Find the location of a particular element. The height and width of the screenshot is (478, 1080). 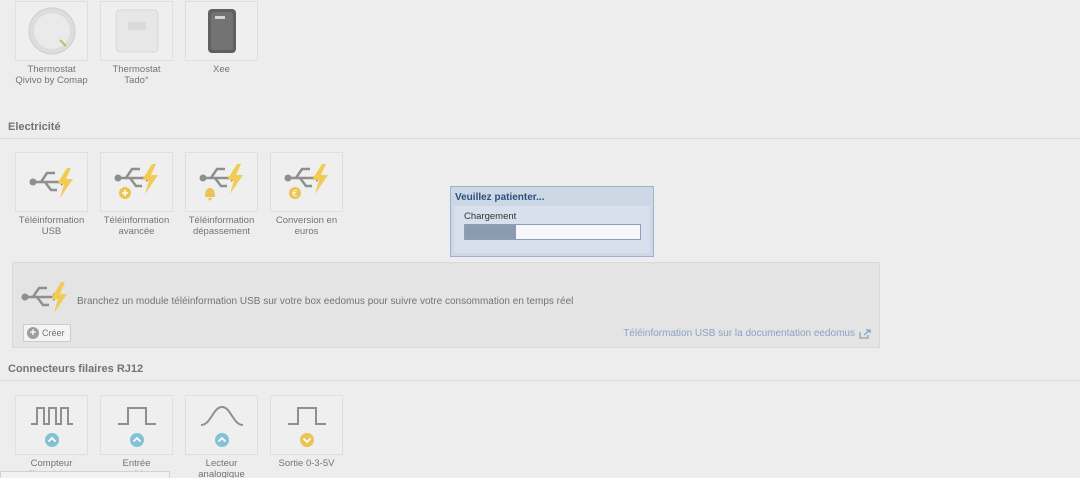

loading-dialog-body: Chargement is located at coordinates (552, 229).